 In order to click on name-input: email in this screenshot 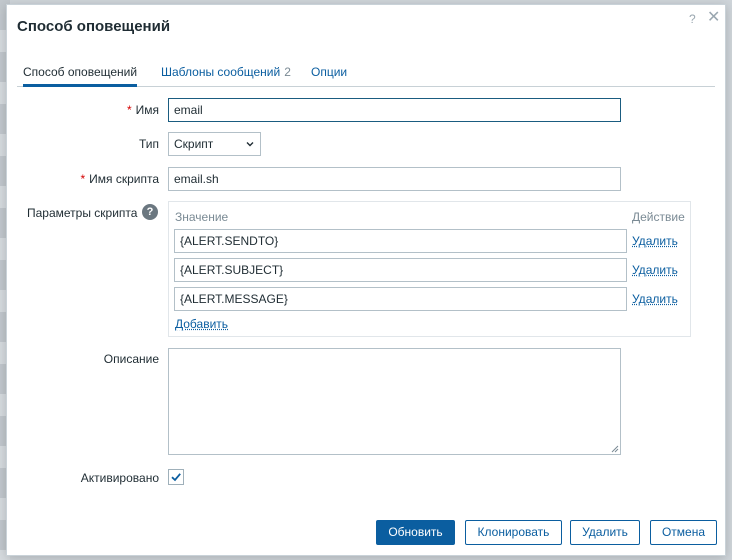, I will do `click(394, 110)`.